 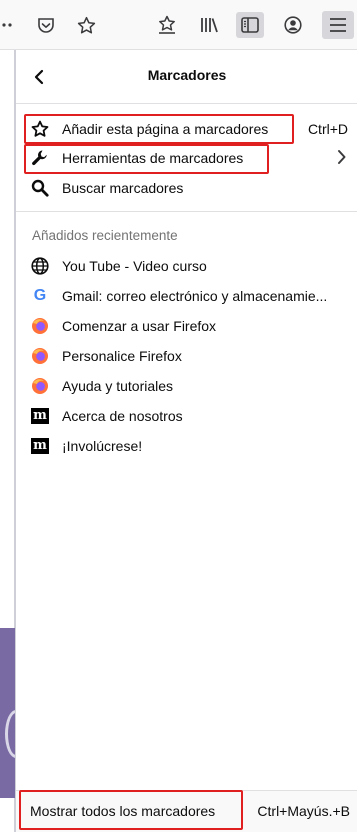 What do you see at coordinates (10, 25) in the screenshot?
I see `overflow-dots-icon` at bounding box center [10, 25].